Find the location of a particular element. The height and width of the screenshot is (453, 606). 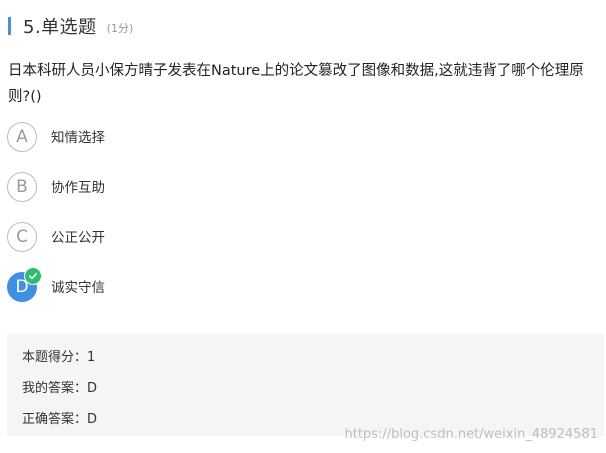

option-d: D 诚实守信 is located at coordinates (56, 294).